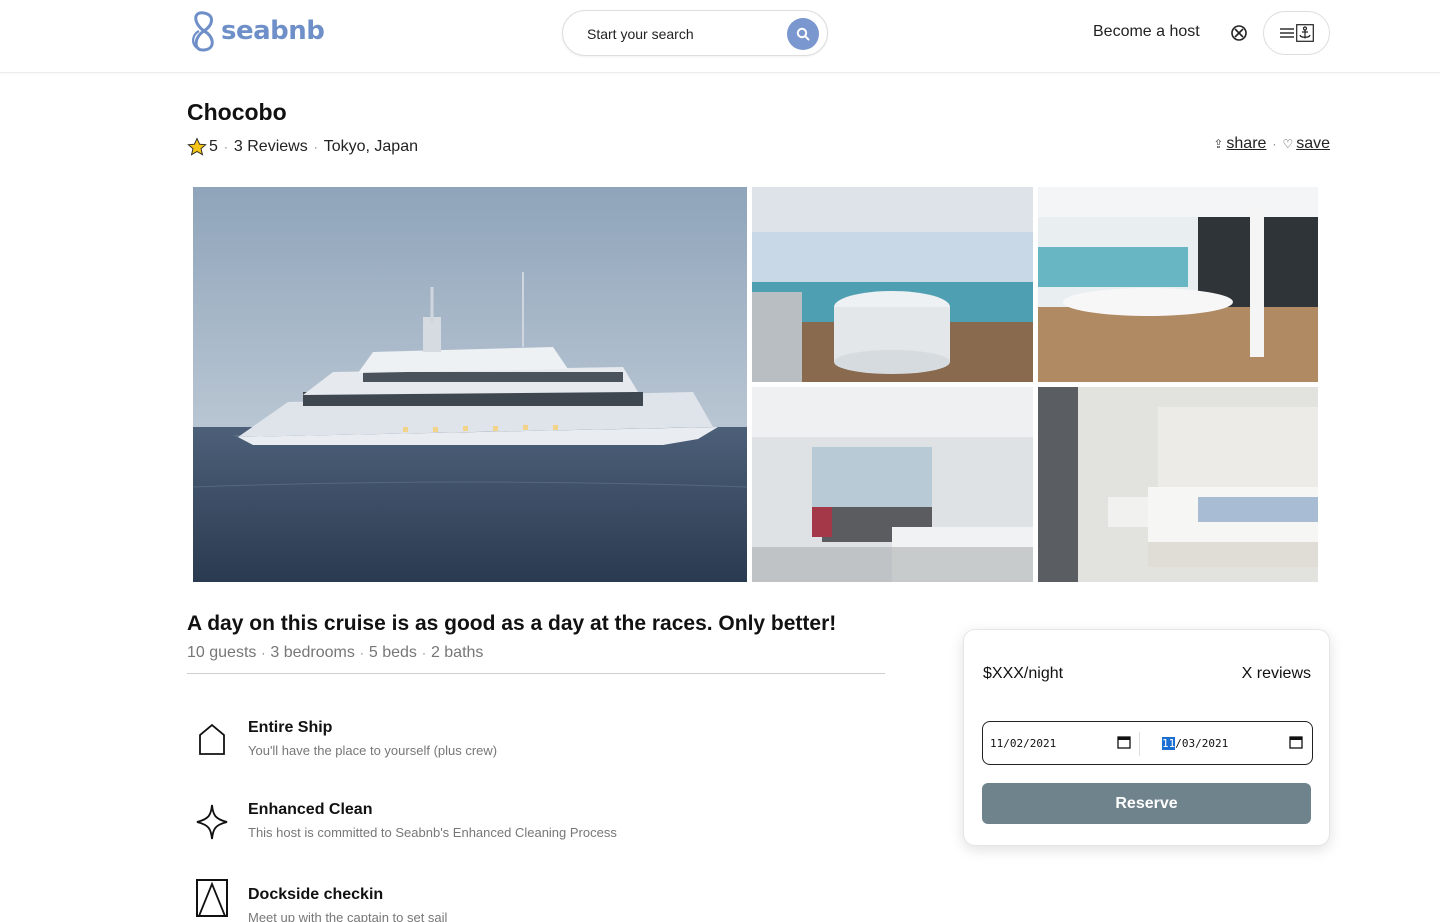  What do you see at coordinates (1313, 144) in the screenshot?
I see `save-link: save` at bounding box center [1313, 144].